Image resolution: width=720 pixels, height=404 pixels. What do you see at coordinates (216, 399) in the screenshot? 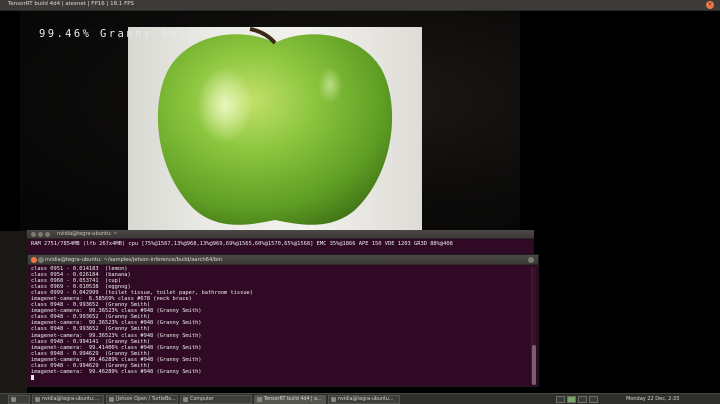
I see `taskbar-item-computer: Computer` at bounding box center [216, 399].